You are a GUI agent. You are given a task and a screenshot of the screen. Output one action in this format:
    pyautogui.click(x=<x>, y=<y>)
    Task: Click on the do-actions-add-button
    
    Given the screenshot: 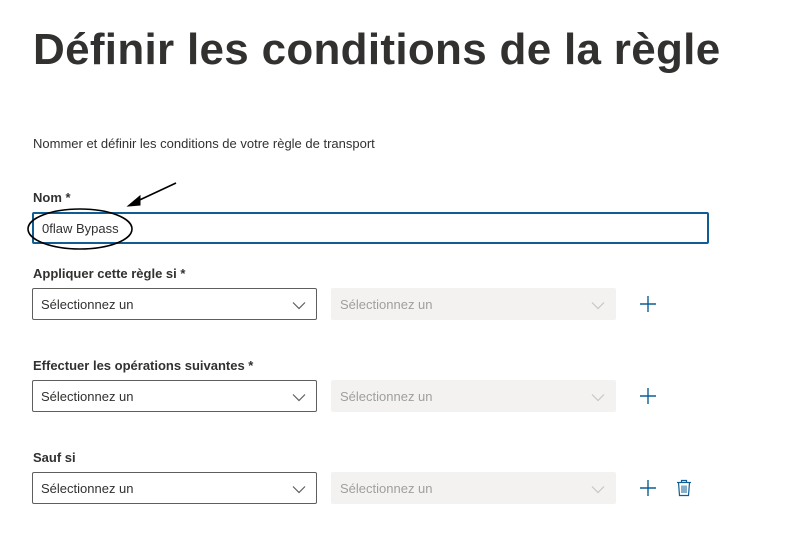 What is the action you would take?
    pyautogui.click(x=648, y=396)
    